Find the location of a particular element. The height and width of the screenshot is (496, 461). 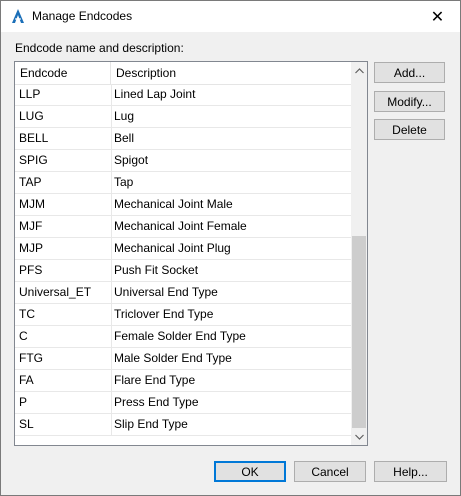

chevron-down-icon is located at coordinates (359, 437).